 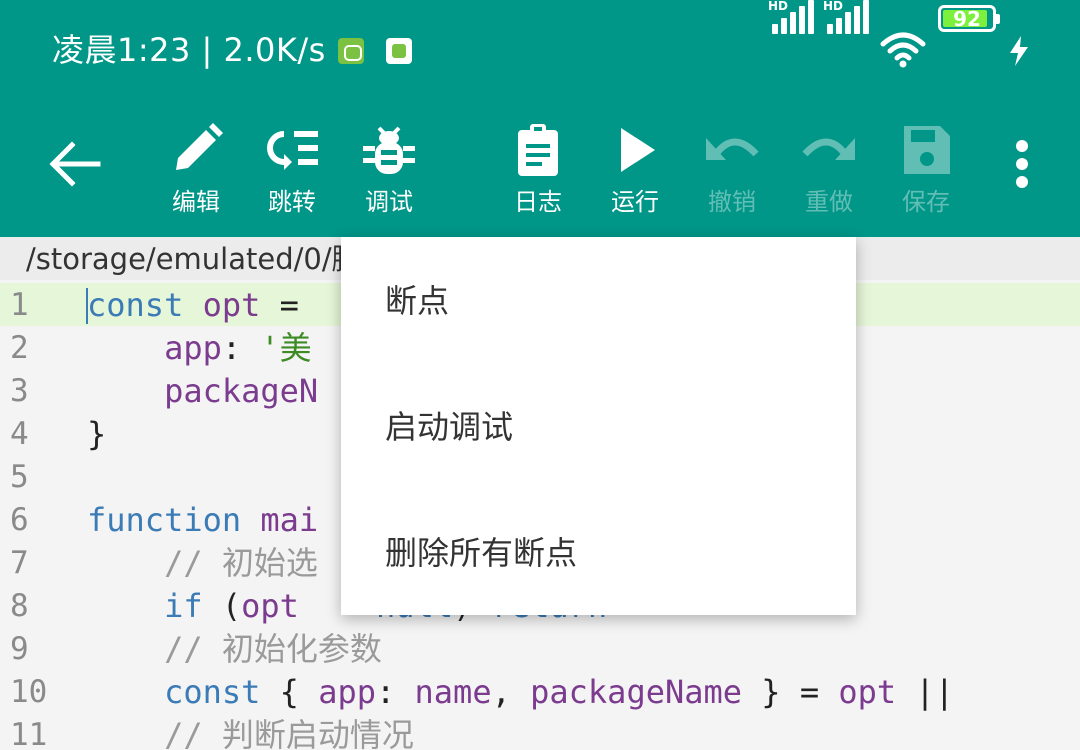 I want to click on code-line: 11 // 判断启动情况, so click(x=540, y=731).